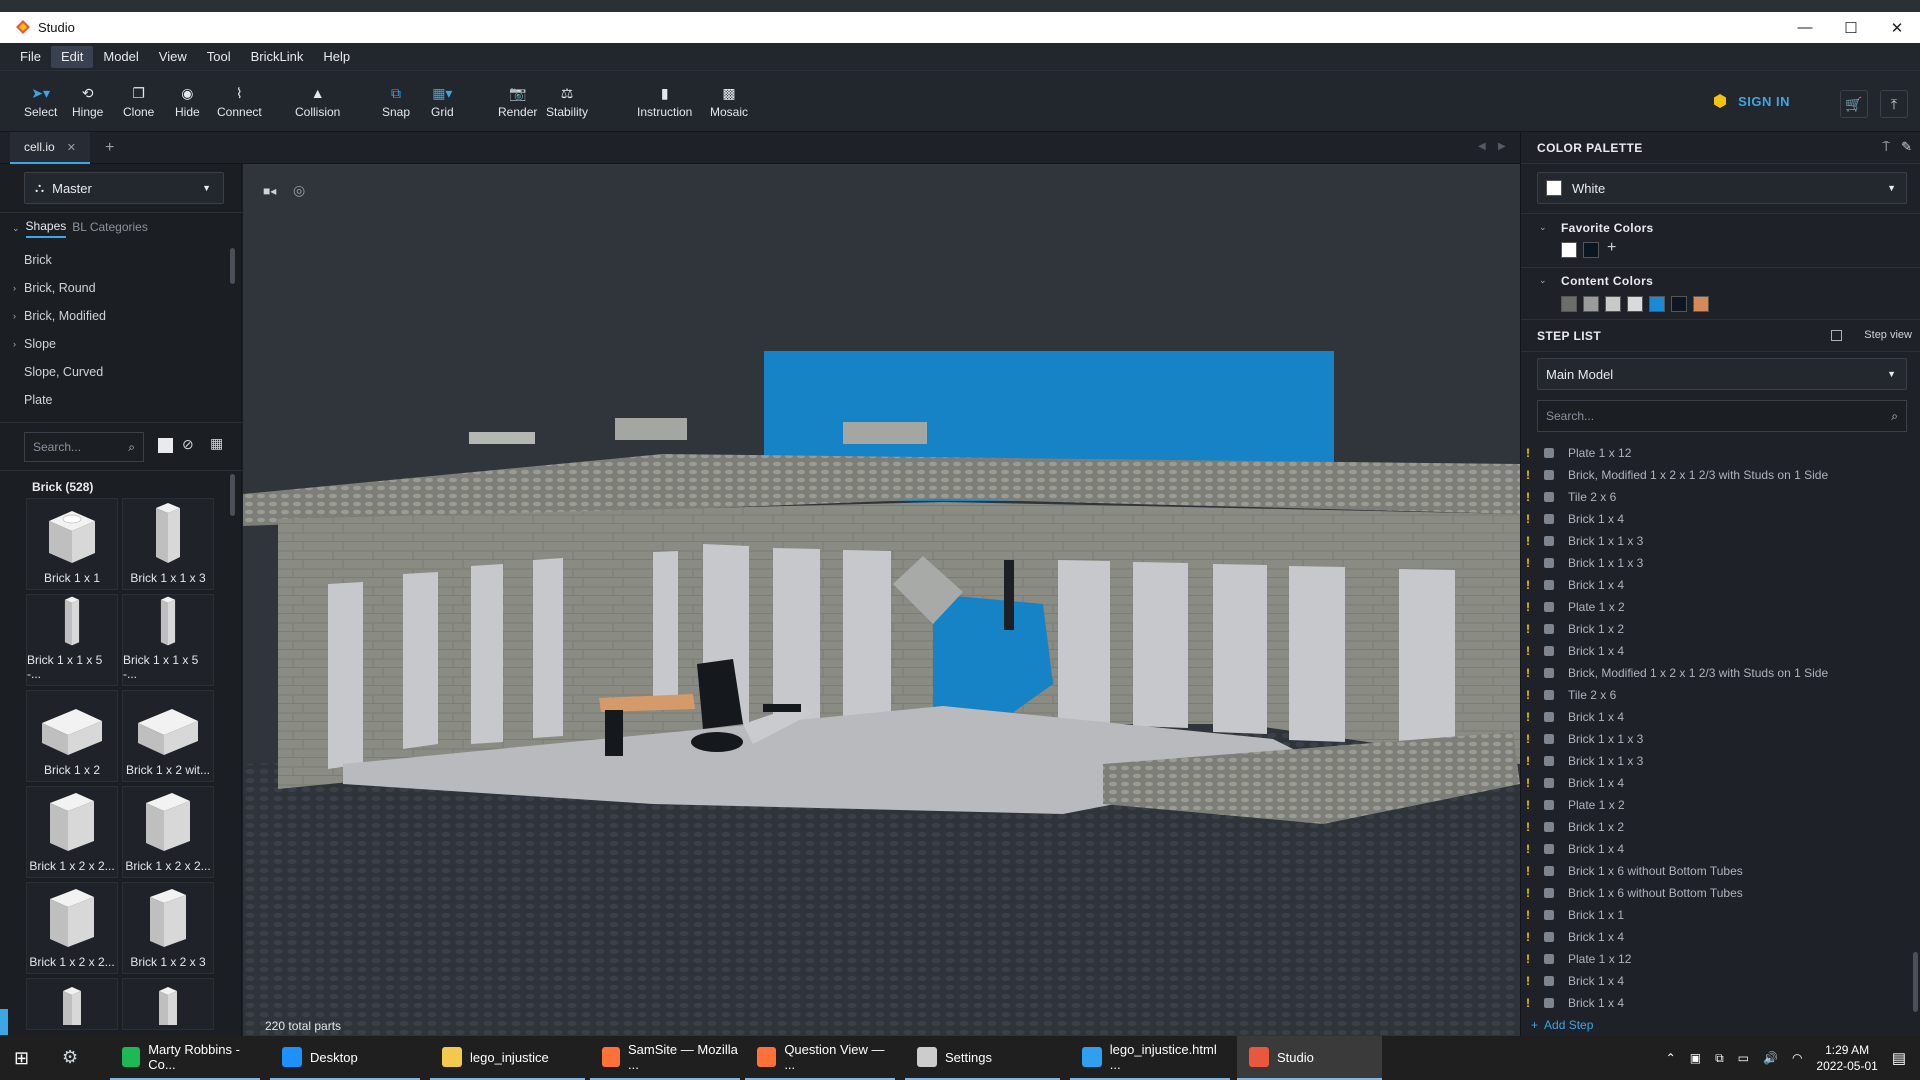 This screenshot has height=1080, width=1920. Describe the element at coordinates (1482, 146) in the screenshot. I see `tab-scroll-left-icon: ◀` at that location.